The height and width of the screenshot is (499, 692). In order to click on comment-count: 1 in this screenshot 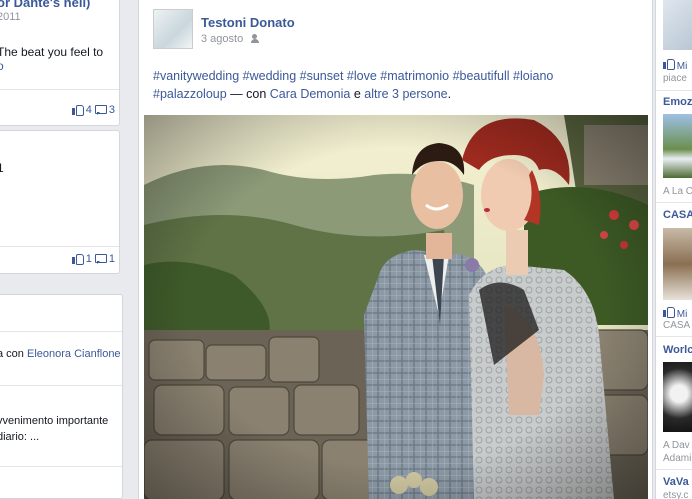, I will do `click(112, 259)`.